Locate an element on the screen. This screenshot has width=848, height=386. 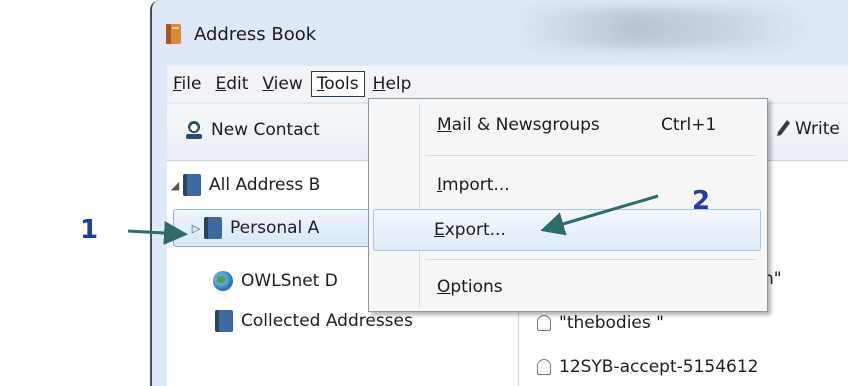
arrow-to-export-item is located at coordinates (599, 215).